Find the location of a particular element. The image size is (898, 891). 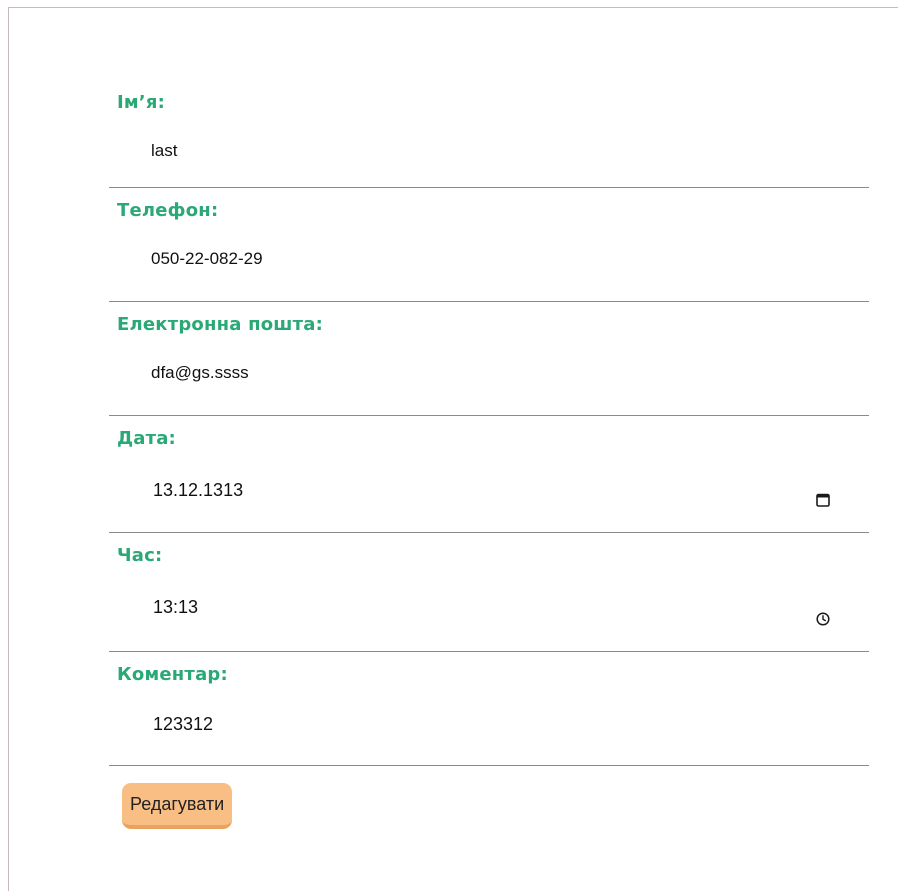

actions-row: Редагувати is located at coordinates (489, 806).